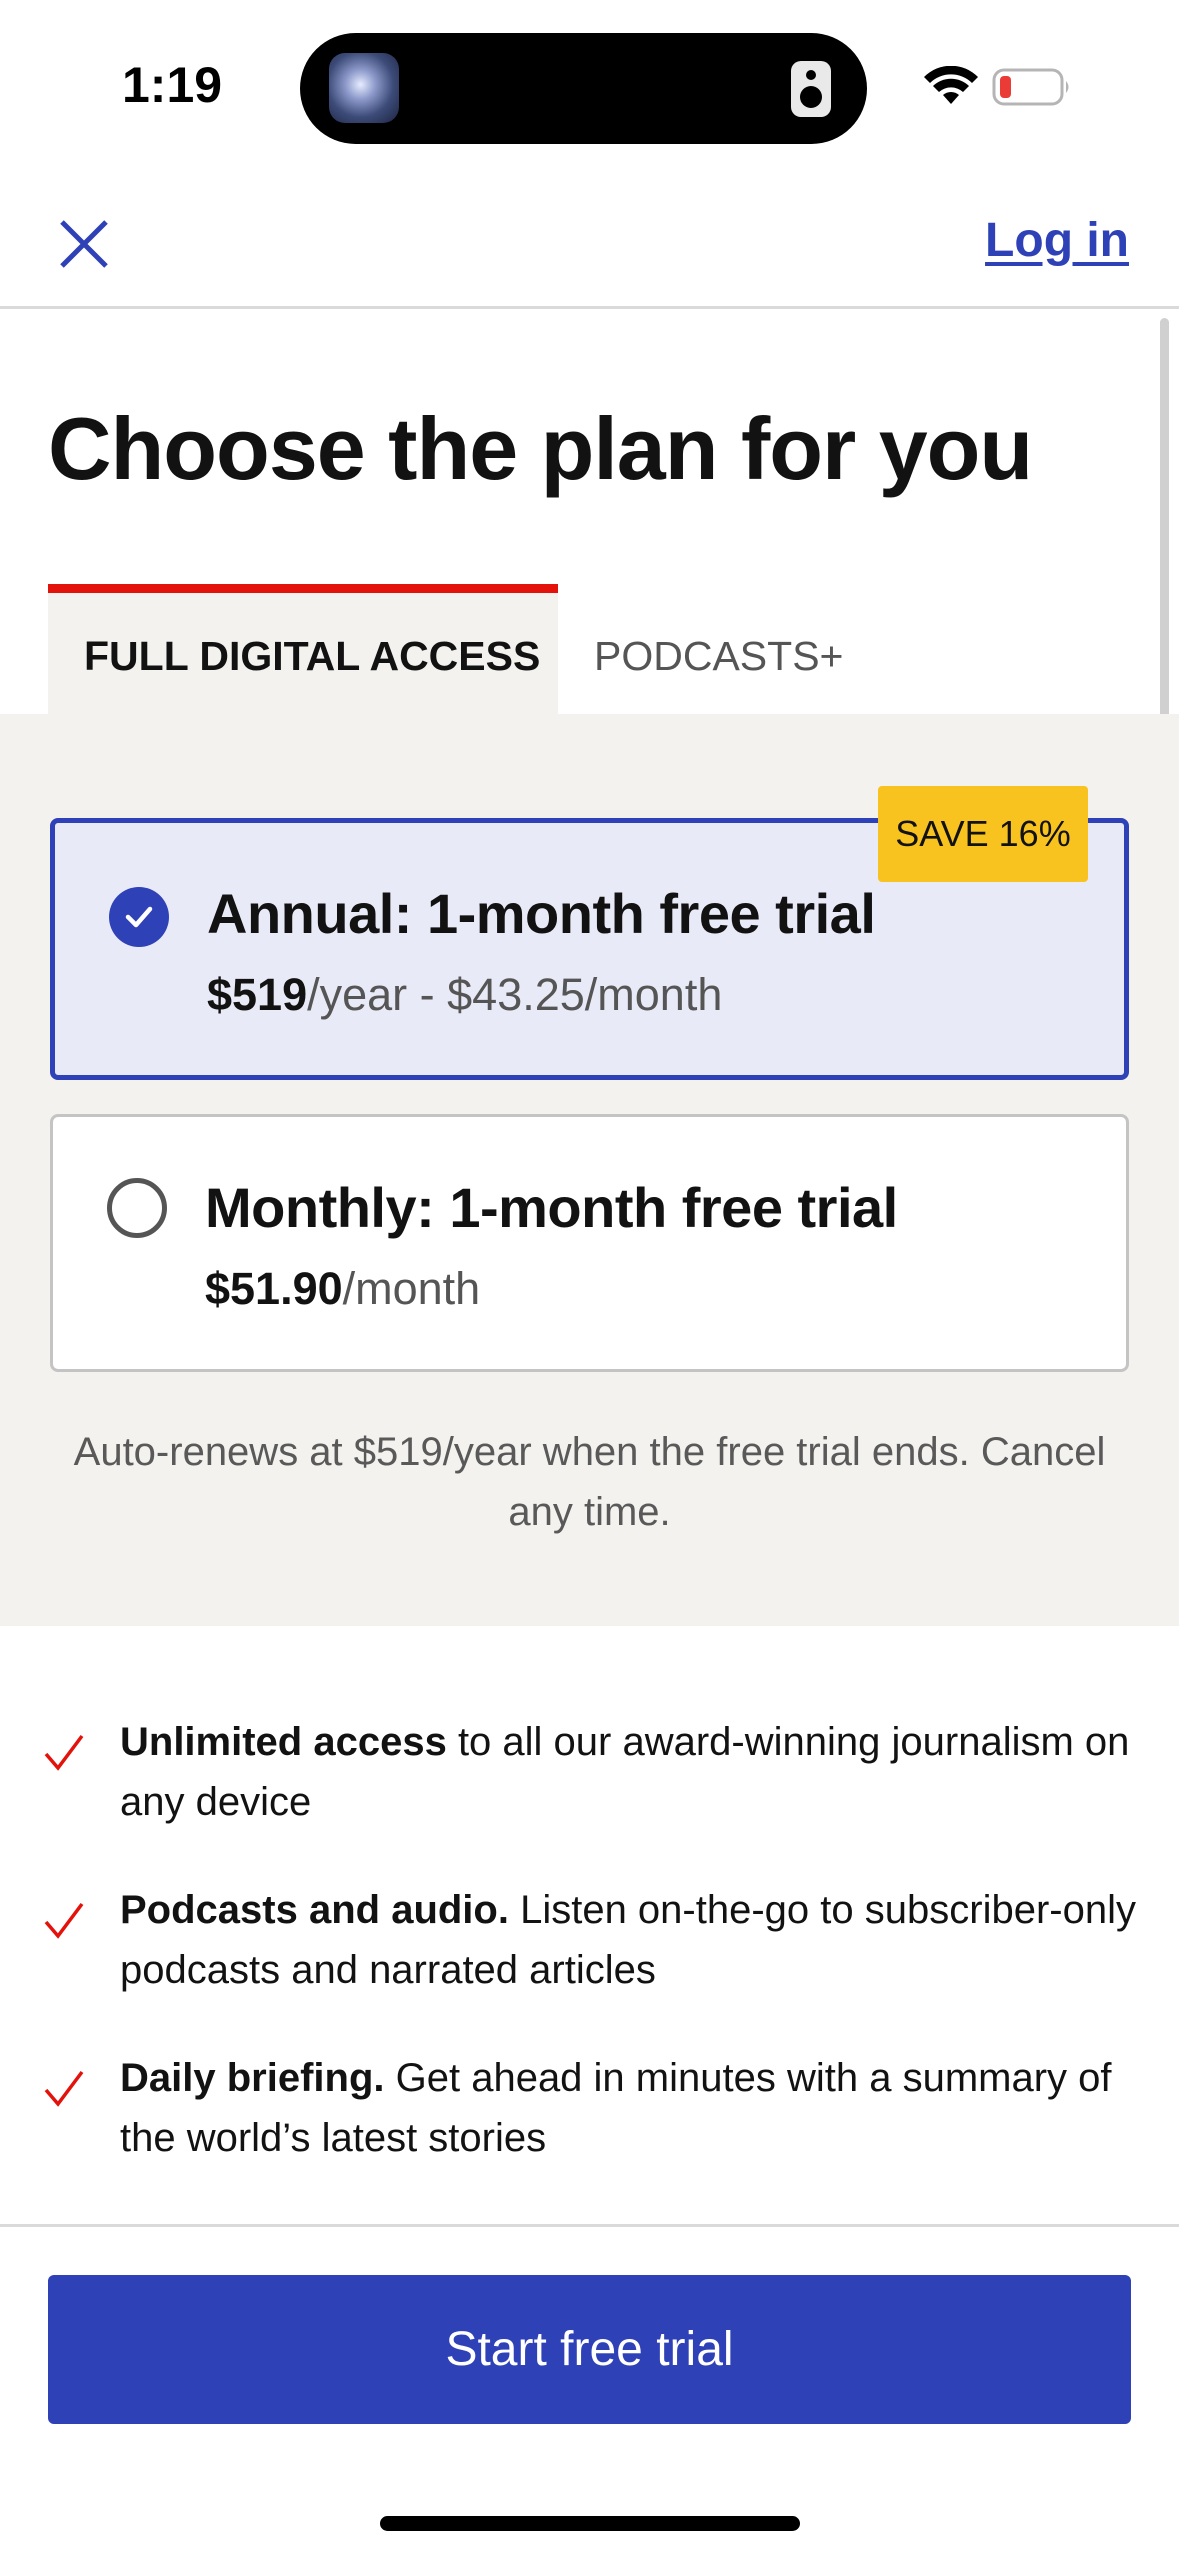 This screenshot has height=2556, width=1179. I want to click on plan-price: $51.90/month, so click(342, 1289).